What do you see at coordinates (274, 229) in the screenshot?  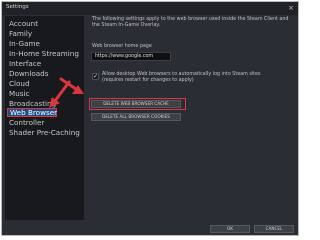 I see `cancel-button: CANCEL` at bounding box center [274, 229].